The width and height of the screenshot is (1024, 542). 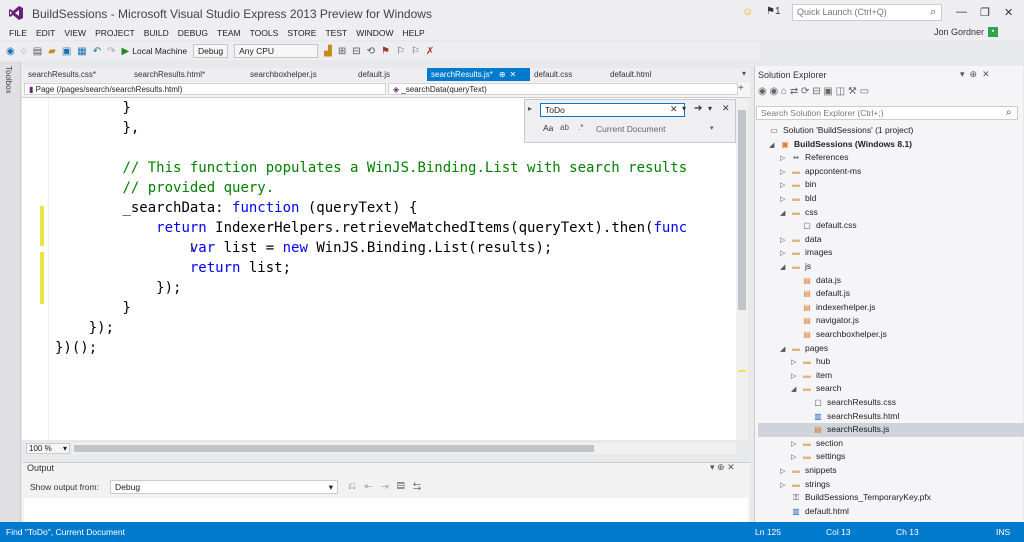 What do you see at coordinates (417, 486) in the screenshot?
I see `word-wrap-icon: ⇆` at bounding box center [417, 486].